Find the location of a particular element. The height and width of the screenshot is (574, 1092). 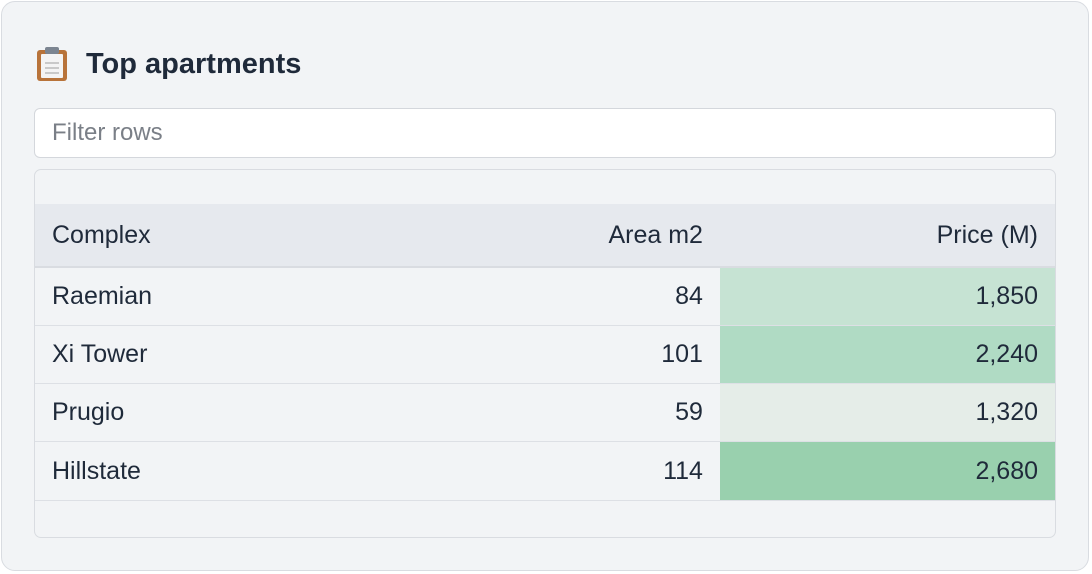

column-header-area: Area m2 is located at coordinates (577, 236).